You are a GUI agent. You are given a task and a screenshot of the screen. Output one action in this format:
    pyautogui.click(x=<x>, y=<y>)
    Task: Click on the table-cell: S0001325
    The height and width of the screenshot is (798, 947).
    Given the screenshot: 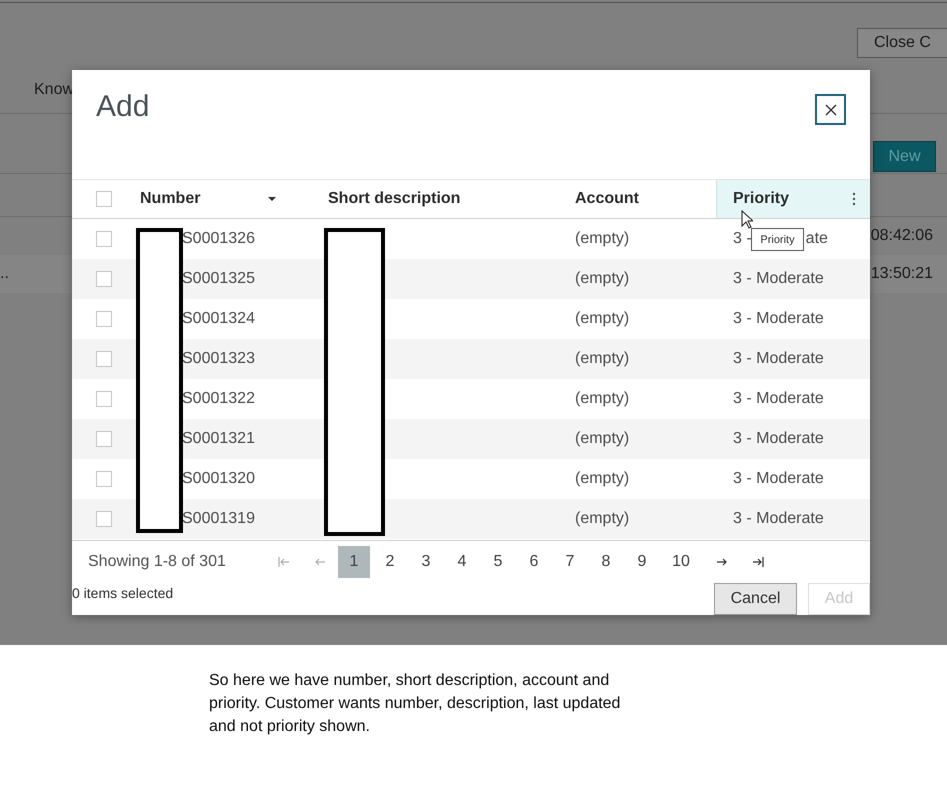 What is the action you would take?
    pyautogui.click(x=218, y=279)
    